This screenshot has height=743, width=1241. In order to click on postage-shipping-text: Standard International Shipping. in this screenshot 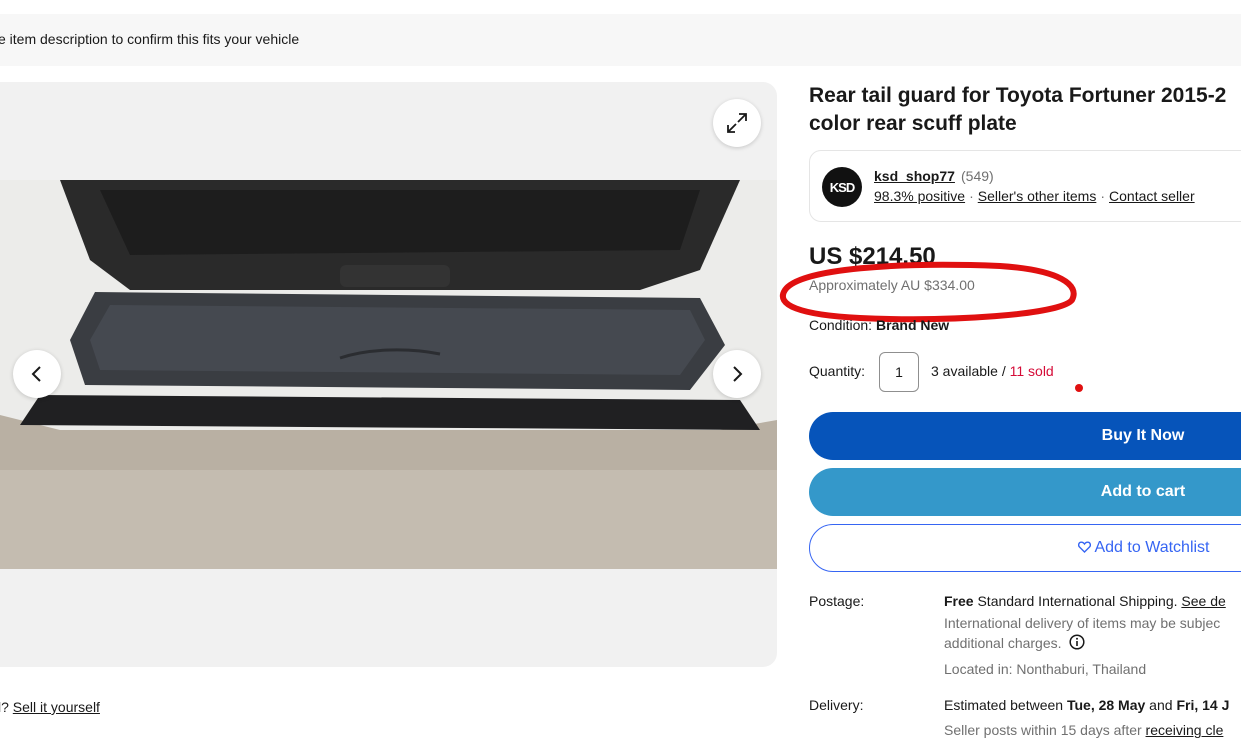, I will do `click(1077, 601)`.